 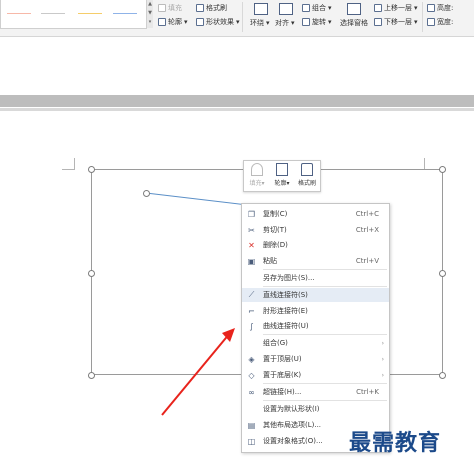 What do you see at coordinates (196, 374) in the screenshot?
I see `red-arrow-shaft` at bounding box center [196, 374].